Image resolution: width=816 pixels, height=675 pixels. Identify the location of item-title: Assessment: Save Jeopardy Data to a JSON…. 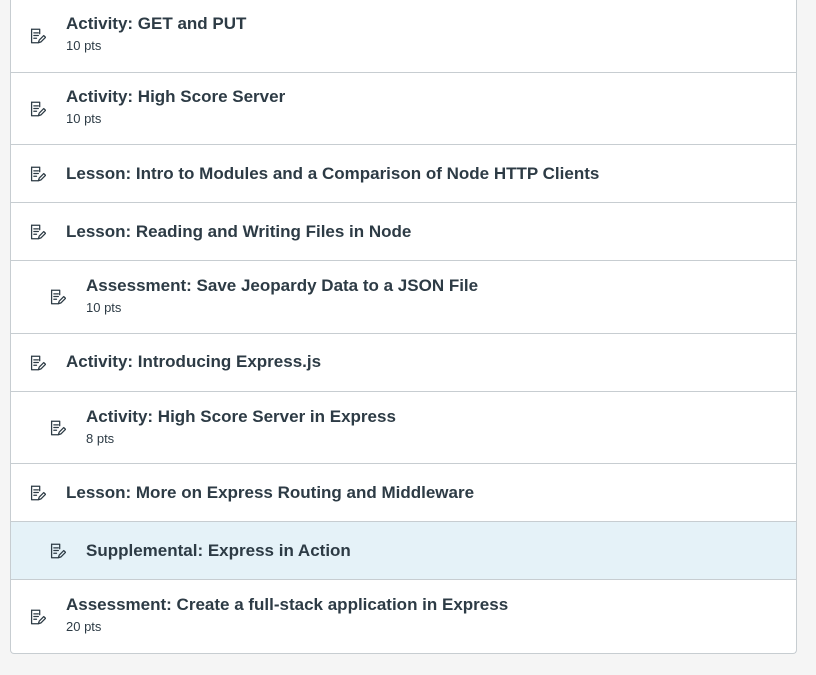
(282, 286).